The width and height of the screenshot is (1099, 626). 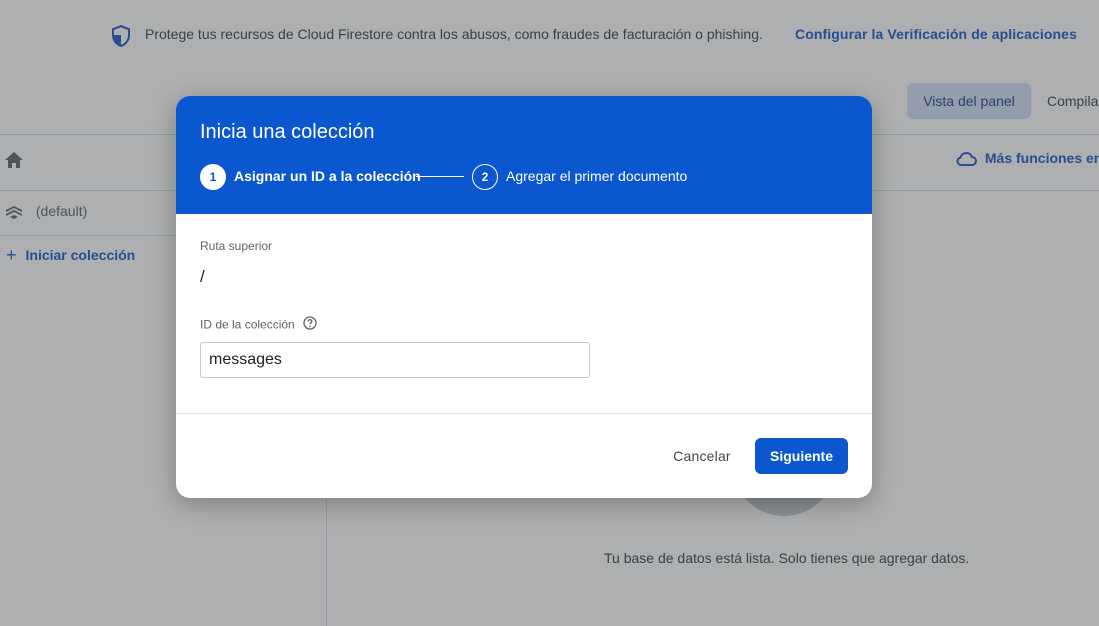 I want to click on step-1-label: Asignar un ID a la colección, so click(x=327, y=176).